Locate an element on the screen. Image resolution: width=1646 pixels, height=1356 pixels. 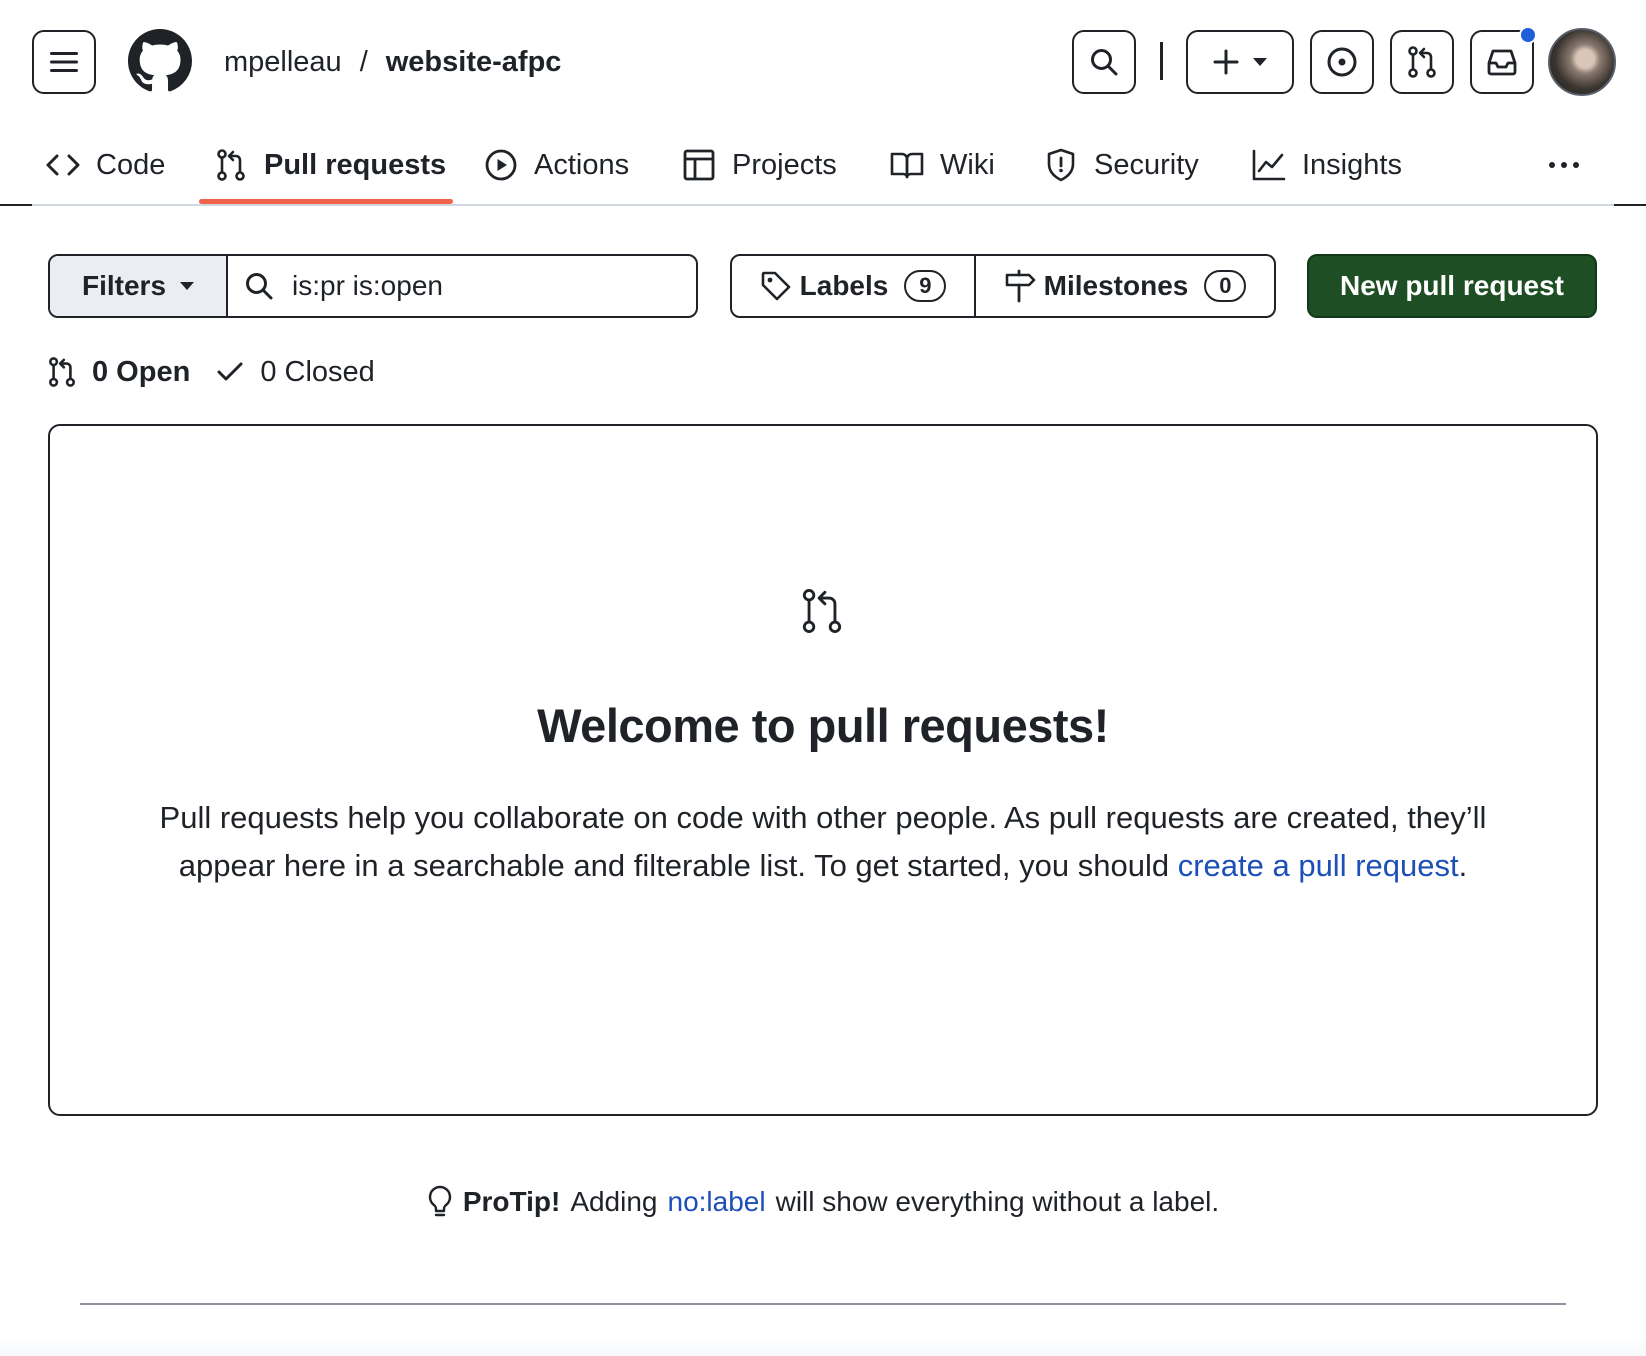
search-button is located at coordinates (1104, 62).